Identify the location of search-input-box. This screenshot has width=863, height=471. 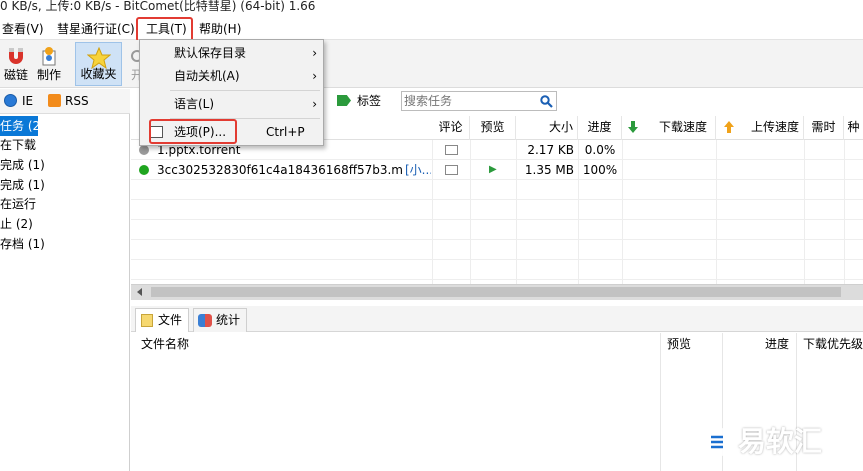
(479, 101).